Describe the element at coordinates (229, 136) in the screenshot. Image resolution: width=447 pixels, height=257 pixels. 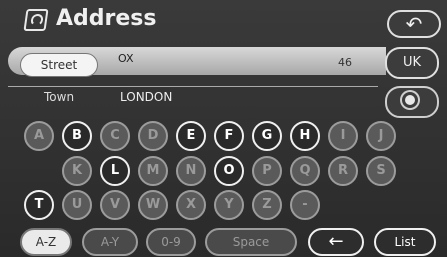
I see `key-f: F` at that location.